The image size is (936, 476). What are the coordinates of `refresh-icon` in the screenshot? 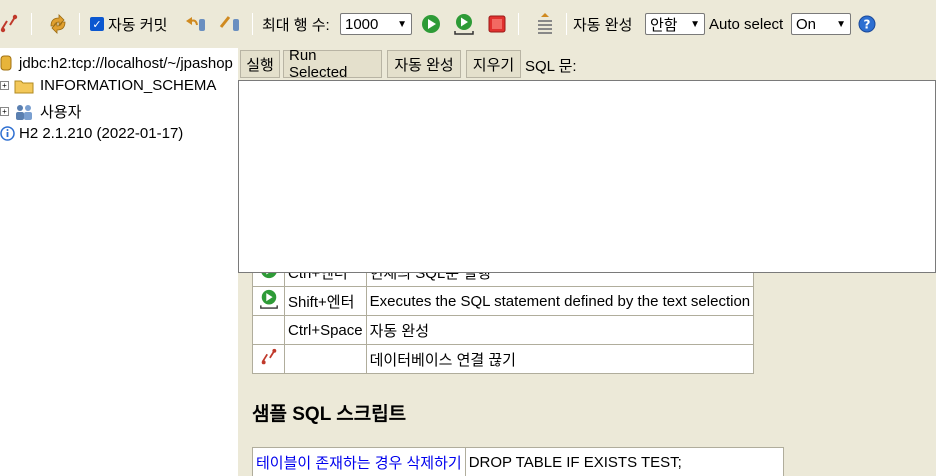 It's located at (58, 24).